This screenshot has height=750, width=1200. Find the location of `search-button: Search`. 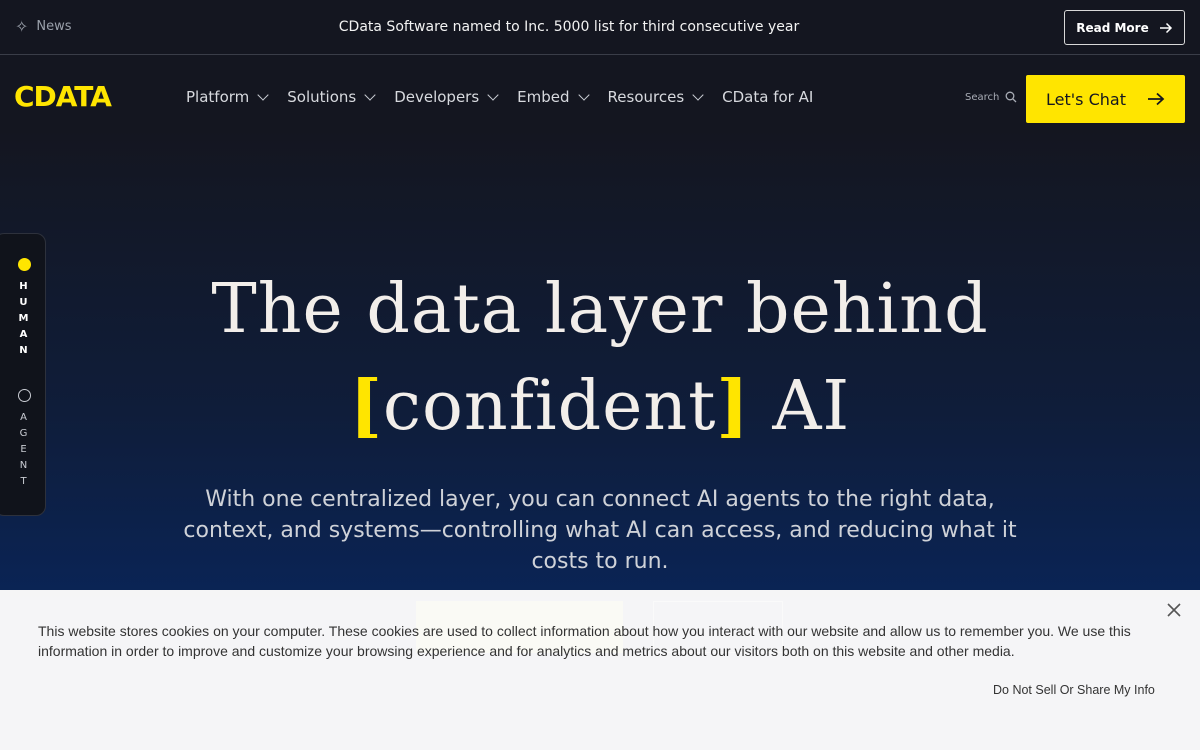

search-button: Search is located at coordinates (991, 97).